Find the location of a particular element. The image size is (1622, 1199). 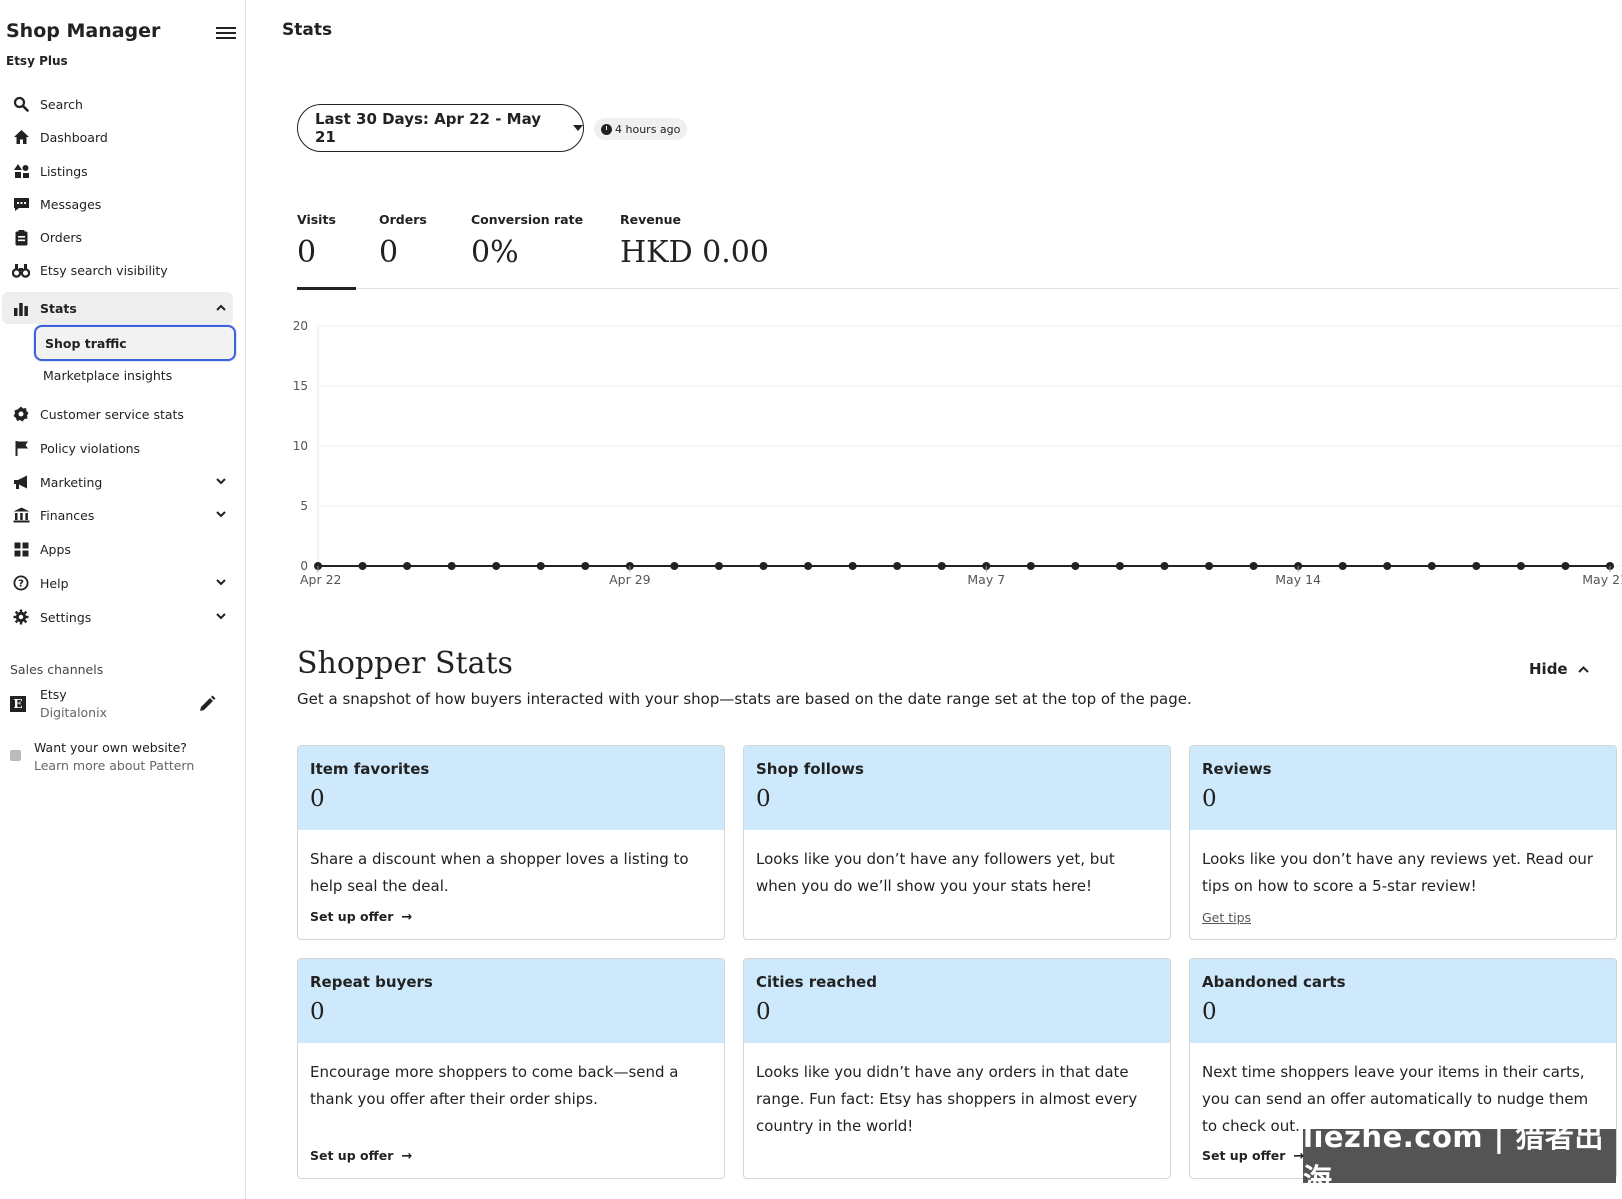

metric-divider is located at coordinates (958, 288).